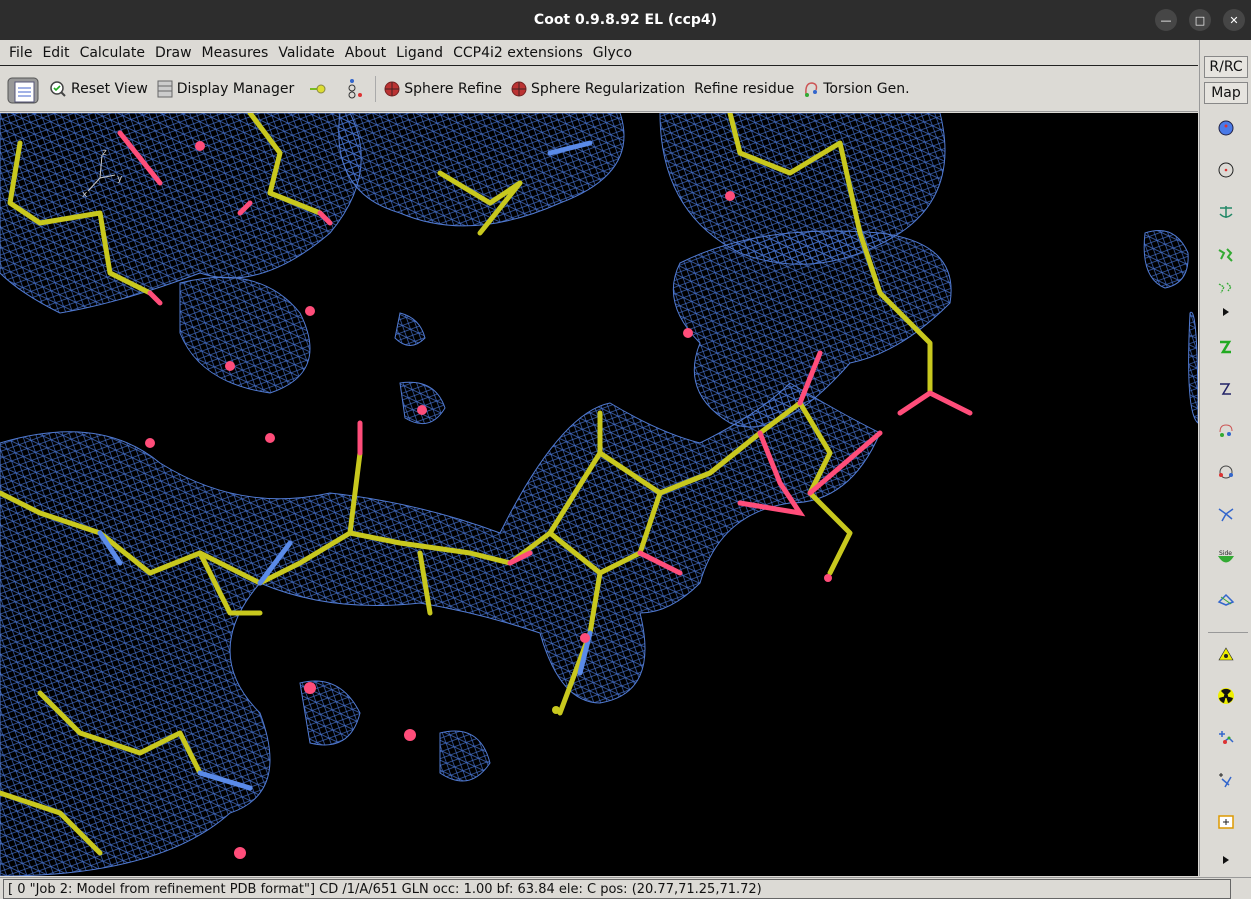  What do you see at coordinates (744, 89) in the screenshot?
I see `refine-residue-button: Refine residue` at bounding box center [744, 89].